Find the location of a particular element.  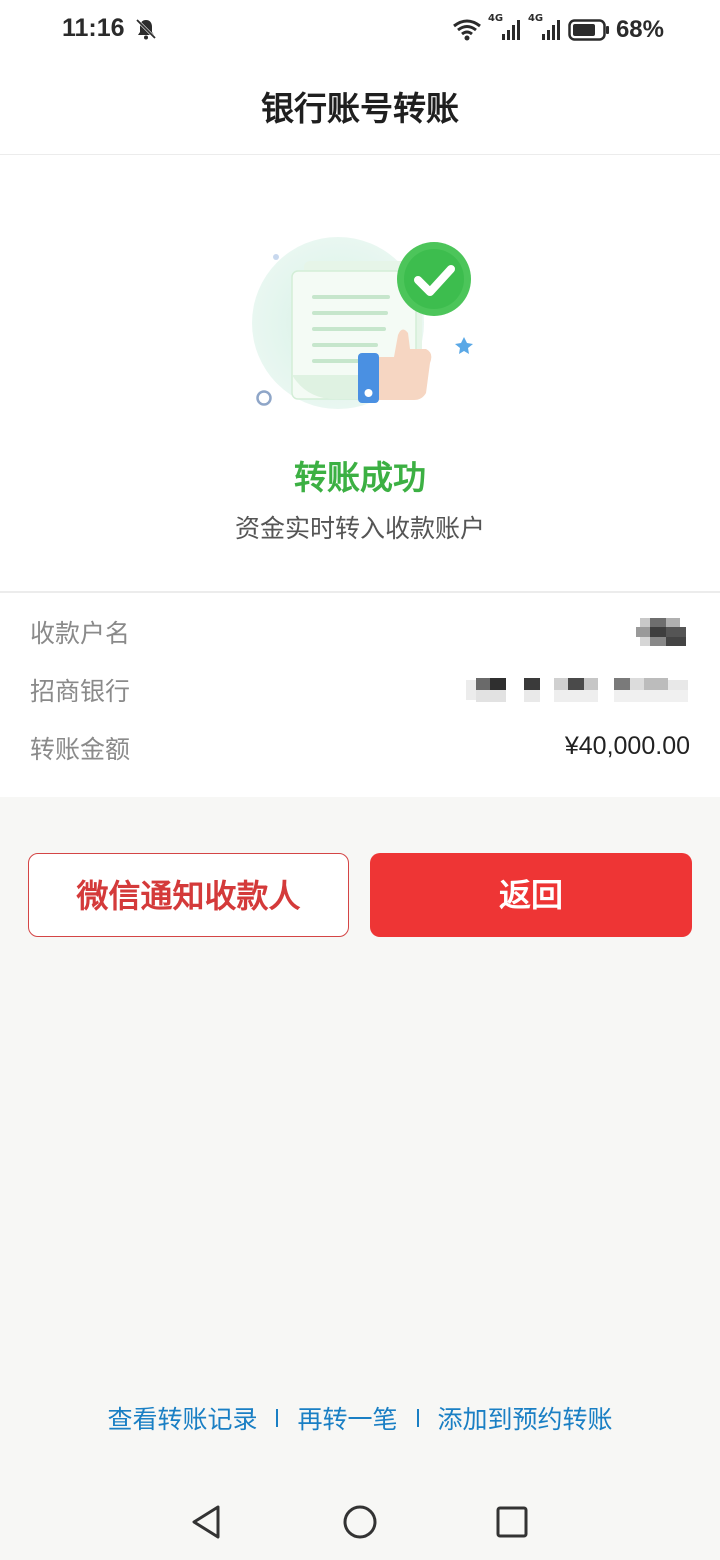

view-history-link: 查看转账记录 is located at coordinates (182, 1418).